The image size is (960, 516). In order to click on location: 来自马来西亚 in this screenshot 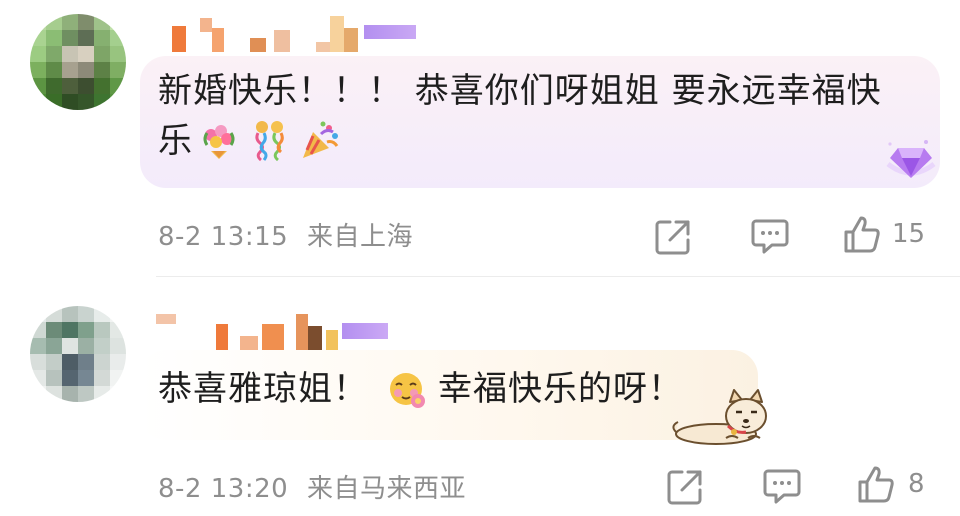, I will do `click(386, 489)`.